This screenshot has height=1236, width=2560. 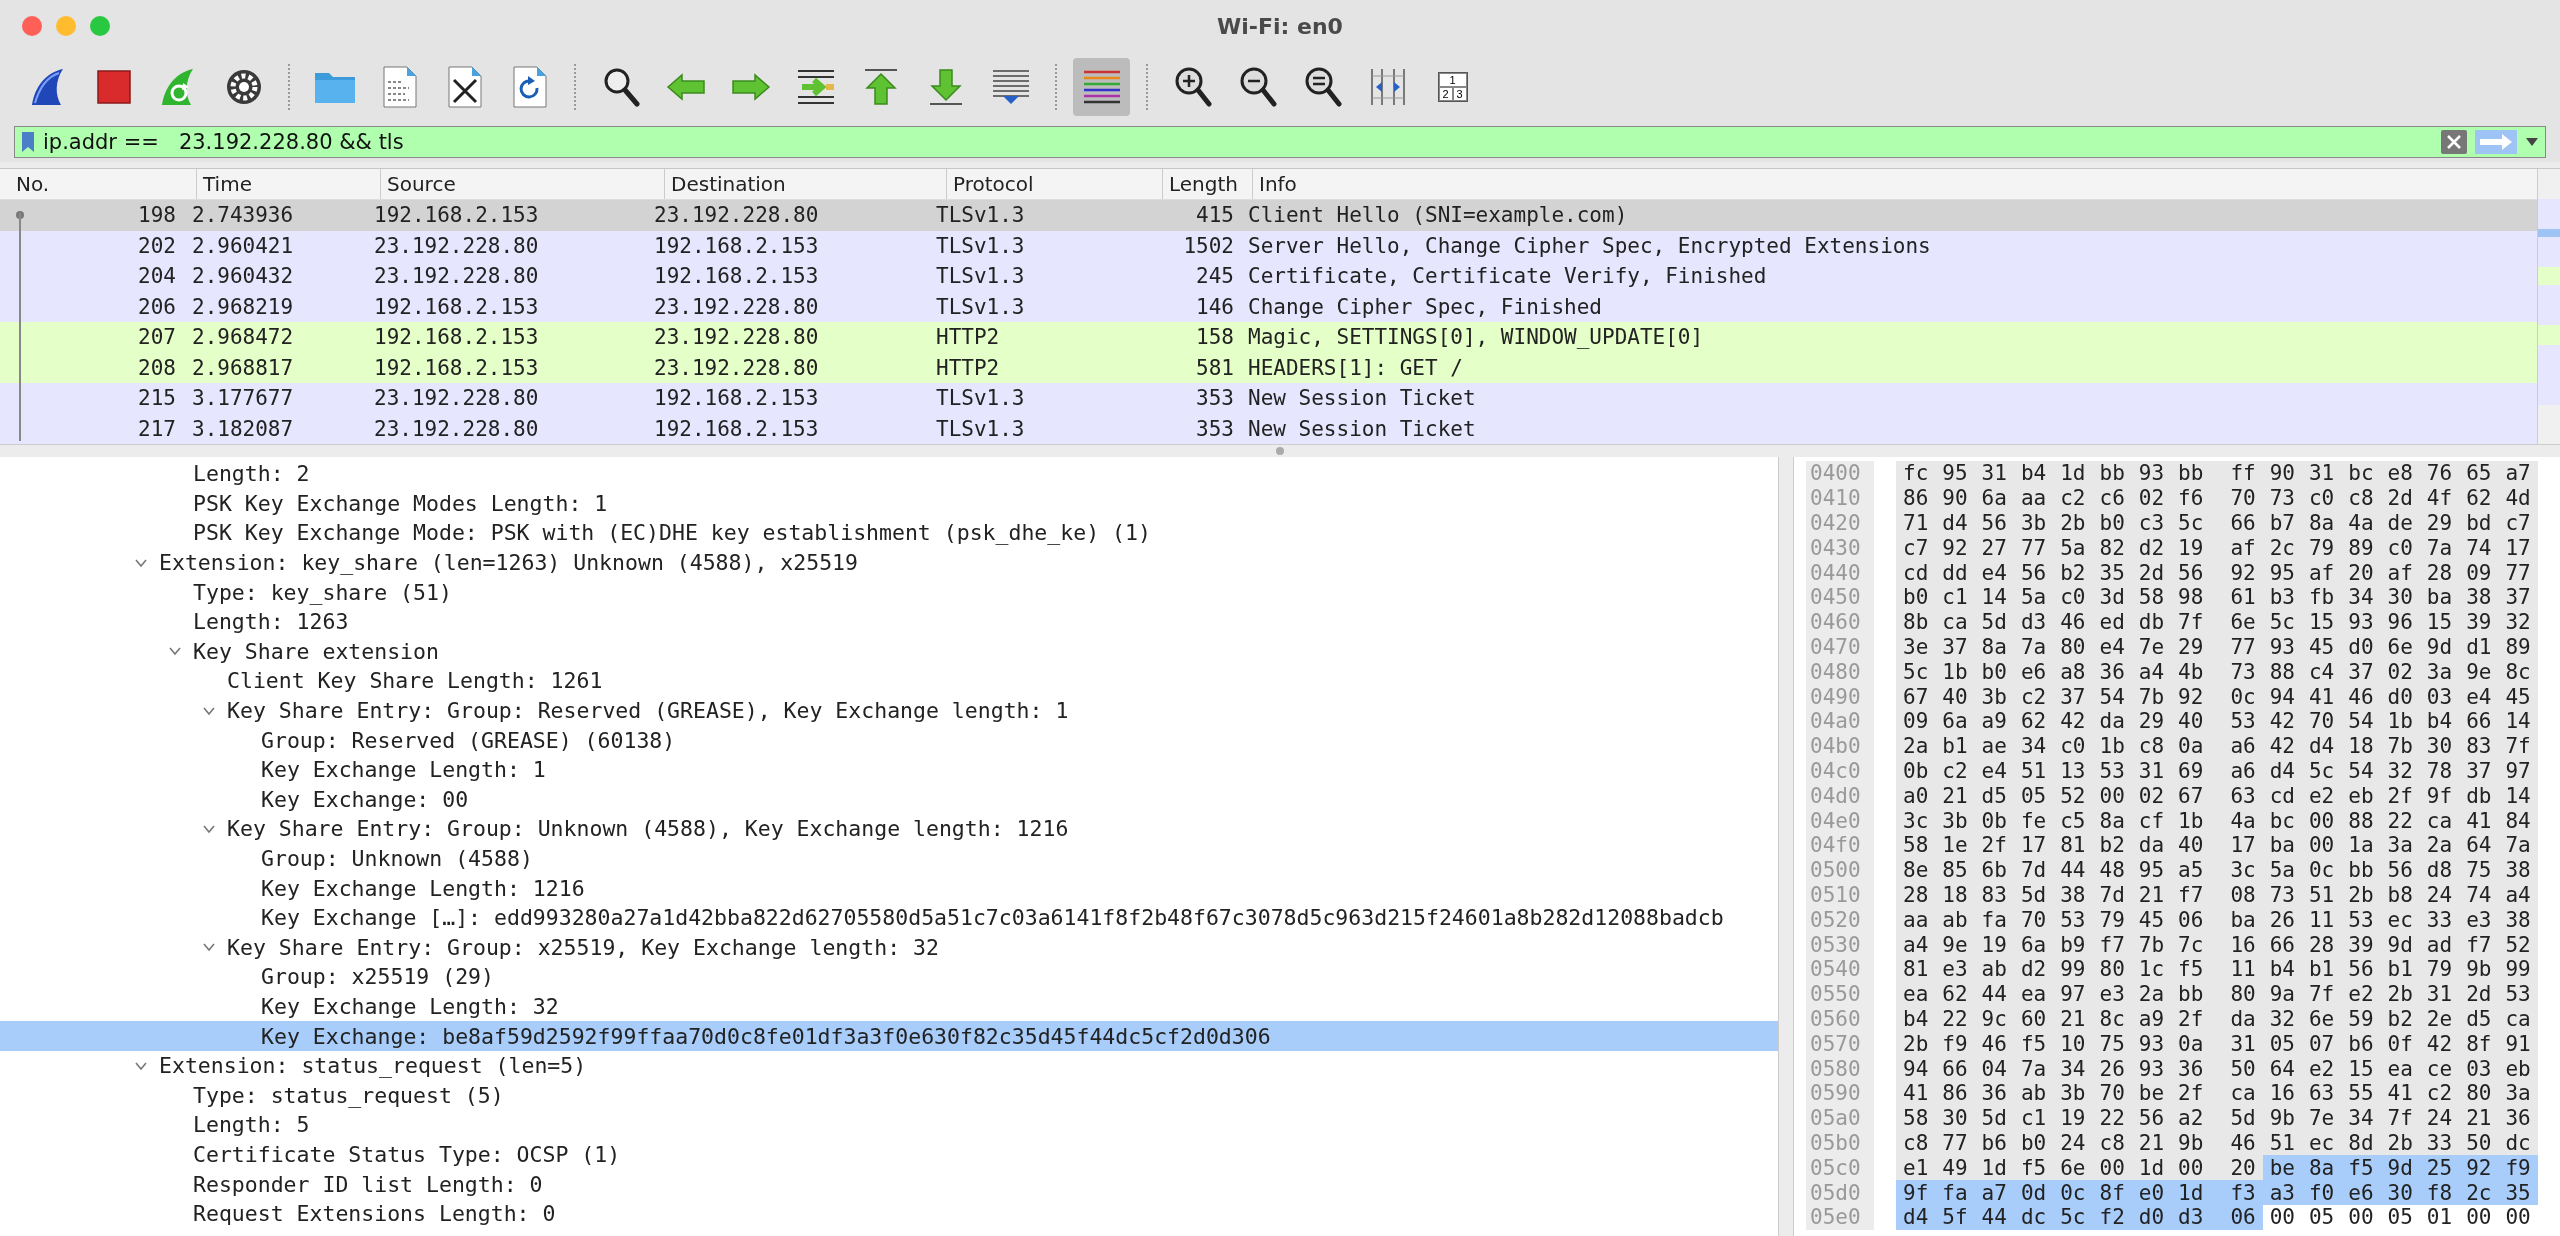 What do you see at coordinates (2321, 1068) in the screenshot?
I see `hex-byte: e2` at bounding box center [2321, 1068].